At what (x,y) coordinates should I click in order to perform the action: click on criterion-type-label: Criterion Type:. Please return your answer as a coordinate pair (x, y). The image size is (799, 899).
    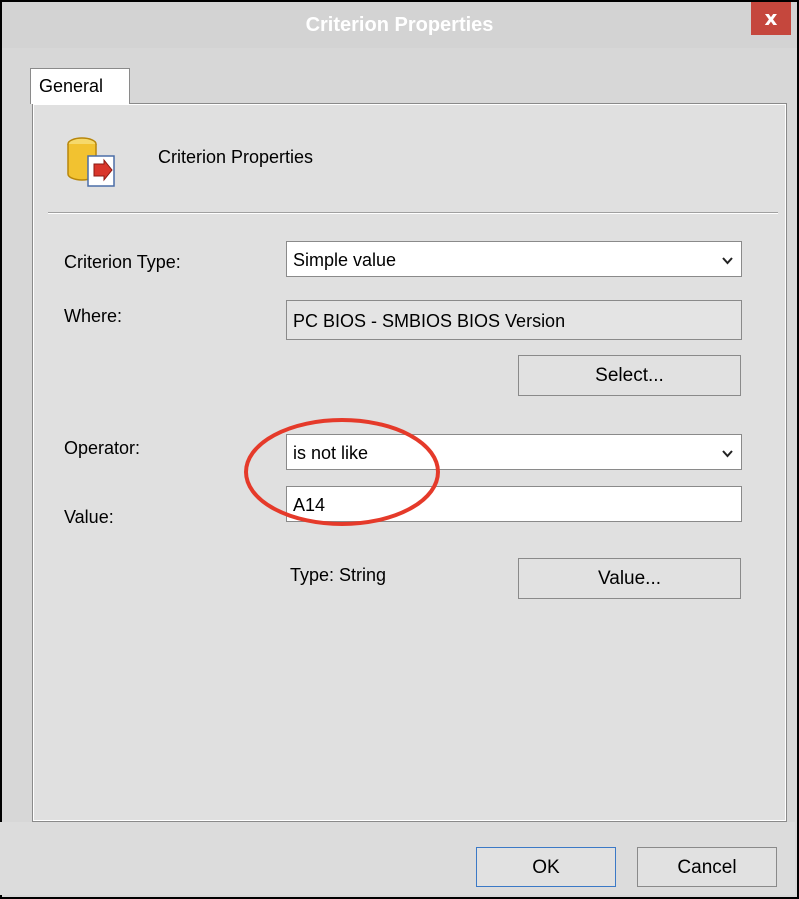
    Looking at the image, I should click on (122, 262).